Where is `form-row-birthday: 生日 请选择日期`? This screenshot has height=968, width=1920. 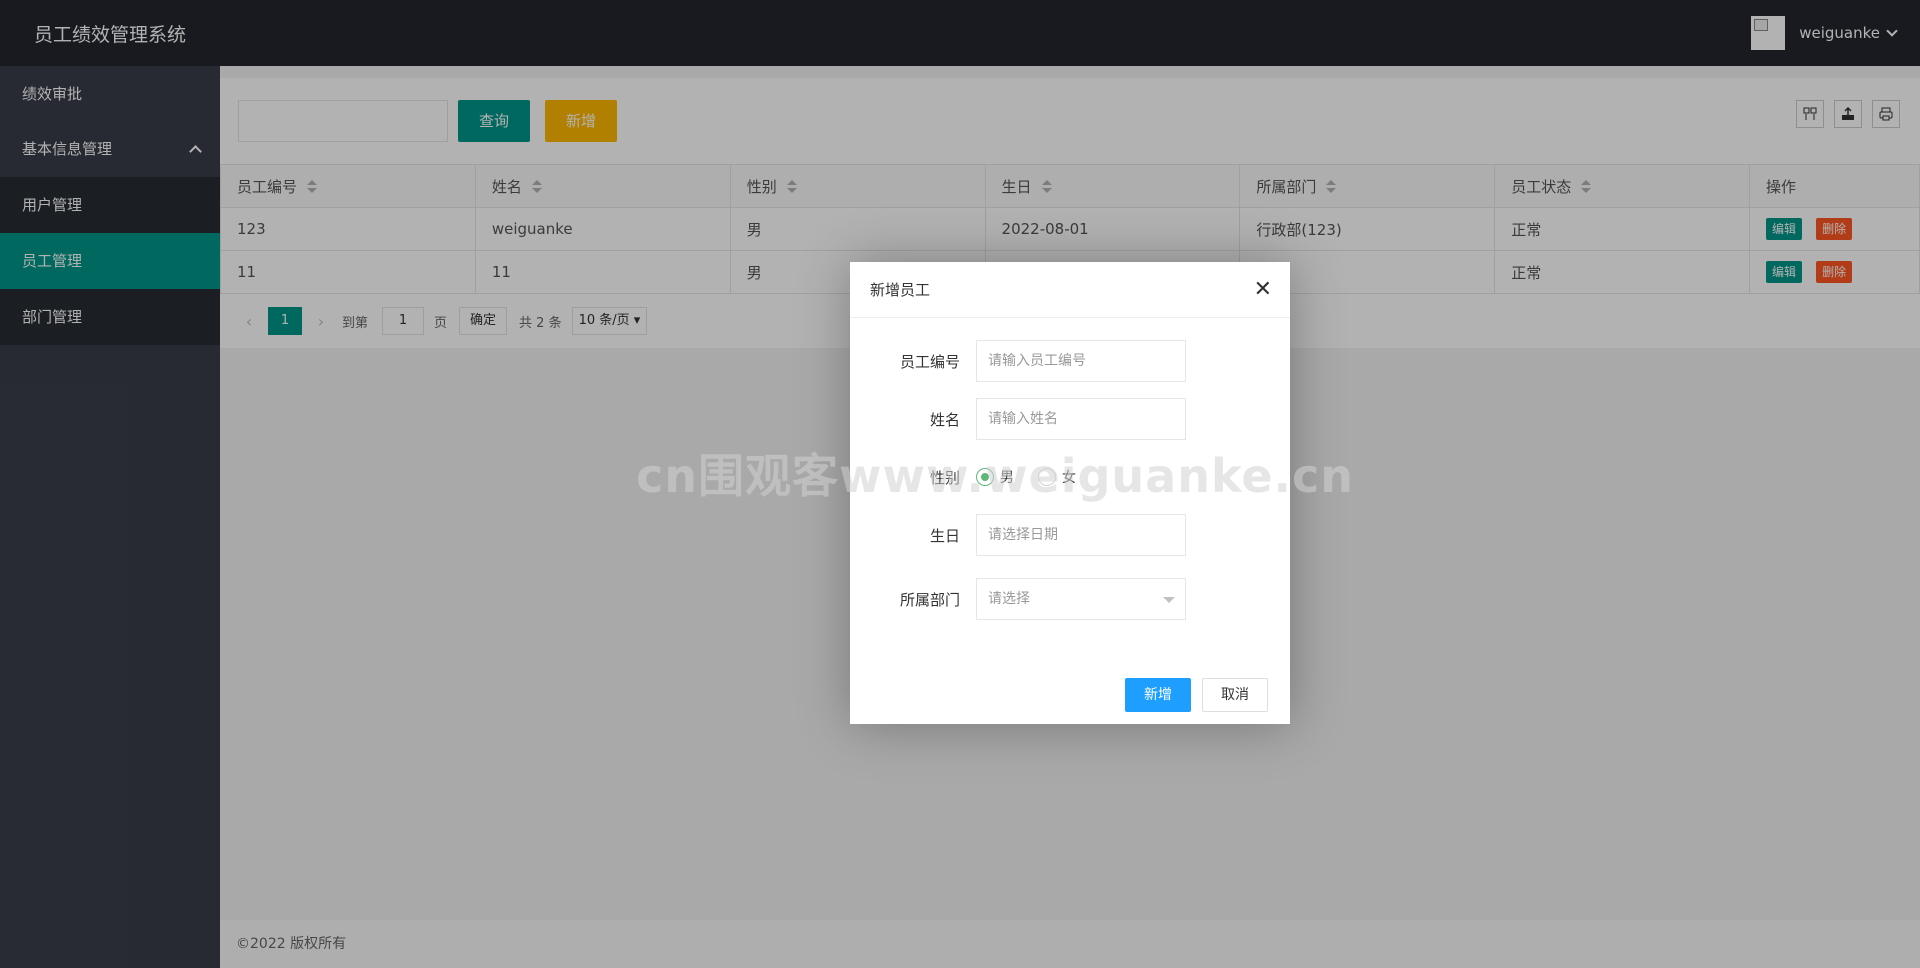
form-row-birthday: 生日 请选择日期 is located at coordinates (1070, 535).